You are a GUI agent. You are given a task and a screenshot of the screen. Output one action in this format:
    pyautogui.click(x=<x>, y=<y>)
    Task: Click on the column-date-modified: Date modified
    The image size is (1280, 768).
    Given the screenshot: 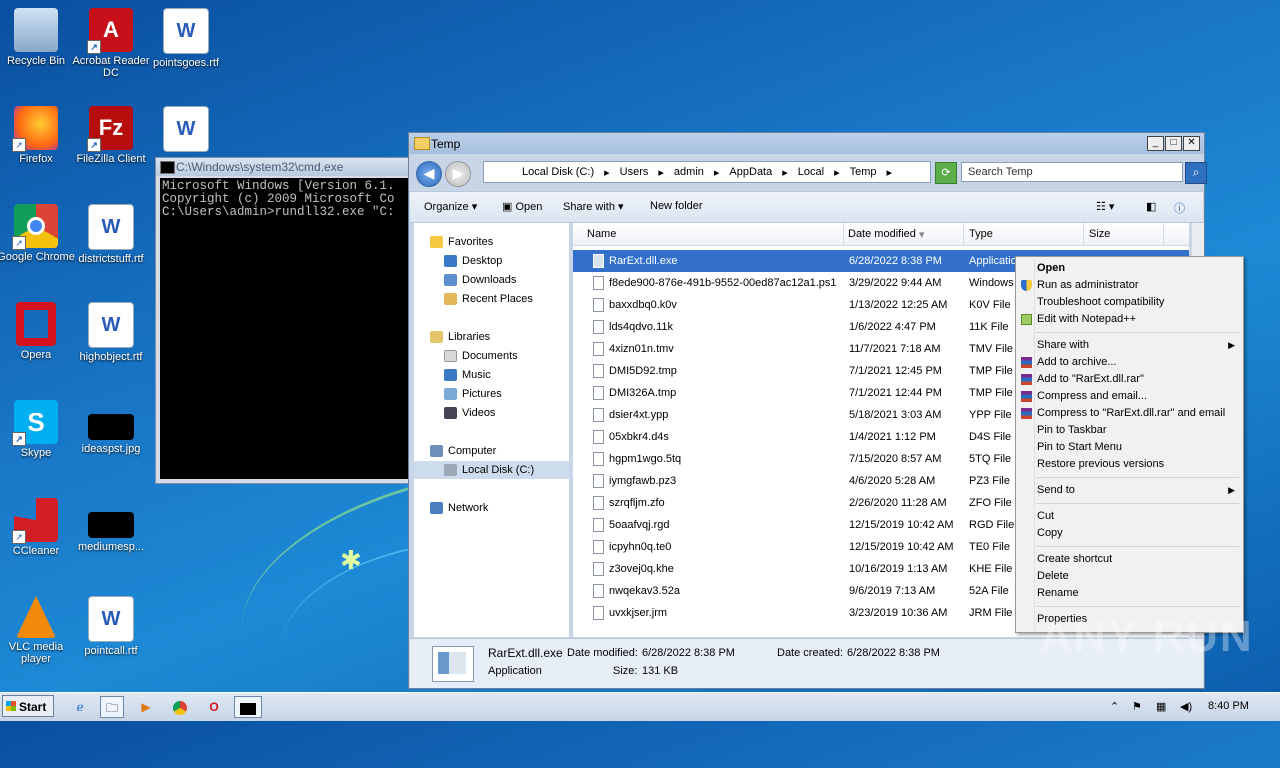 What is the action you would take?
    pyautogui.click(x=882, y=234)
    